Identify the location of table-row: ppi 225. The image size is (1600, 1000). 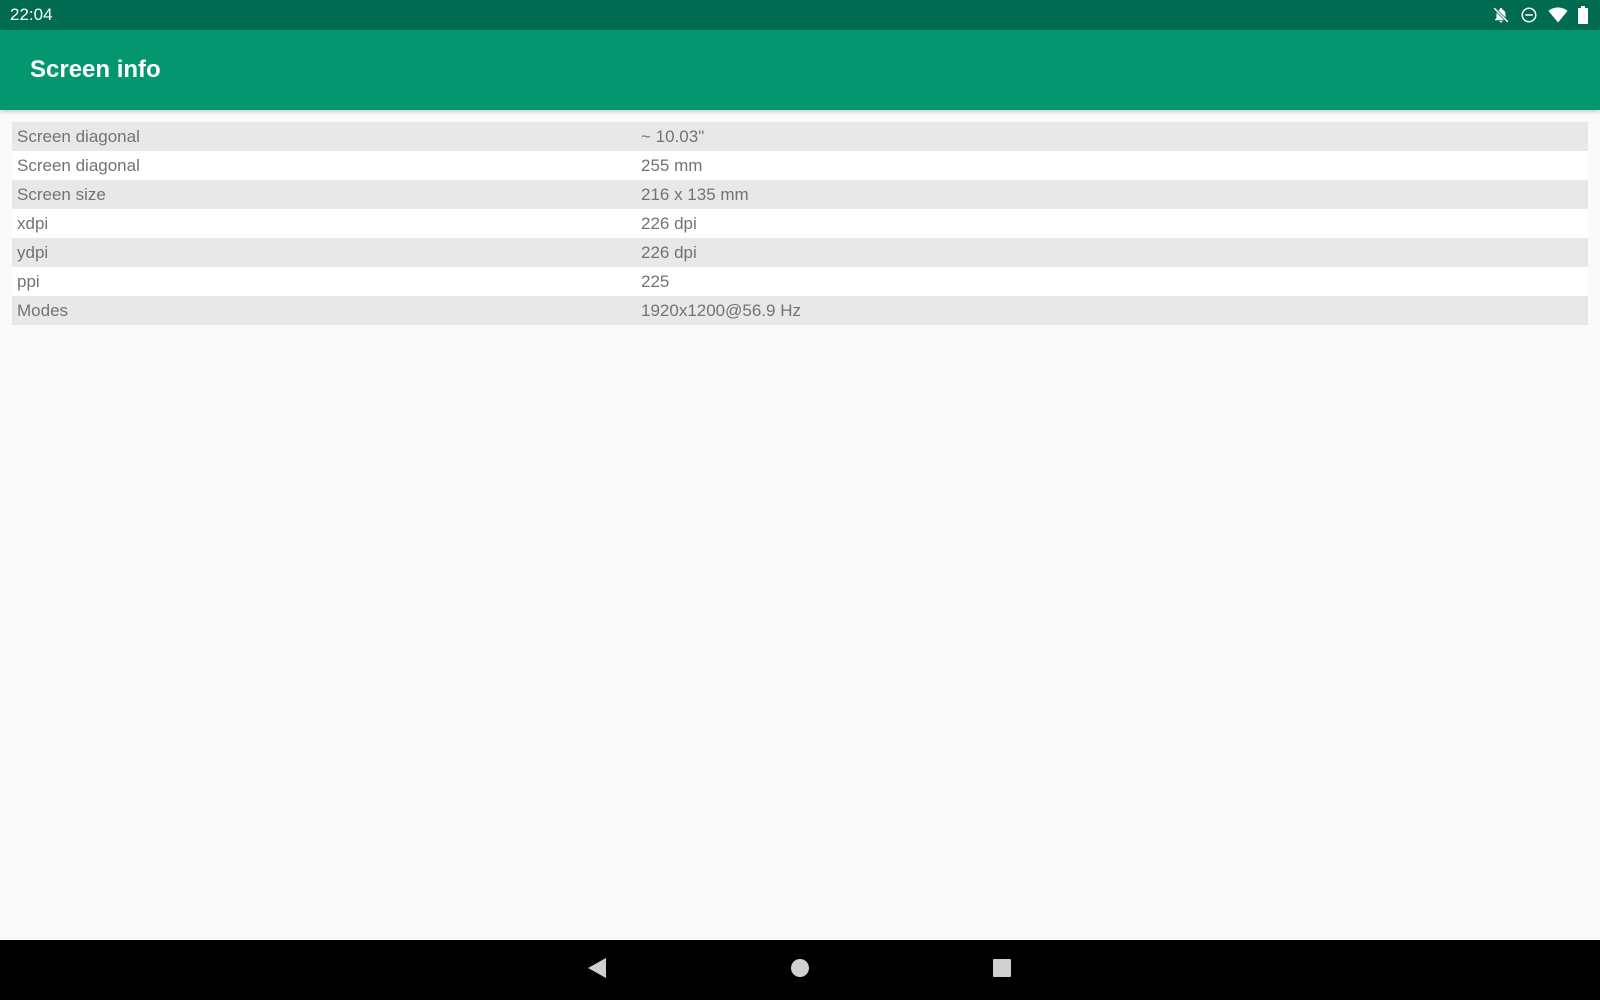
(800, 281).